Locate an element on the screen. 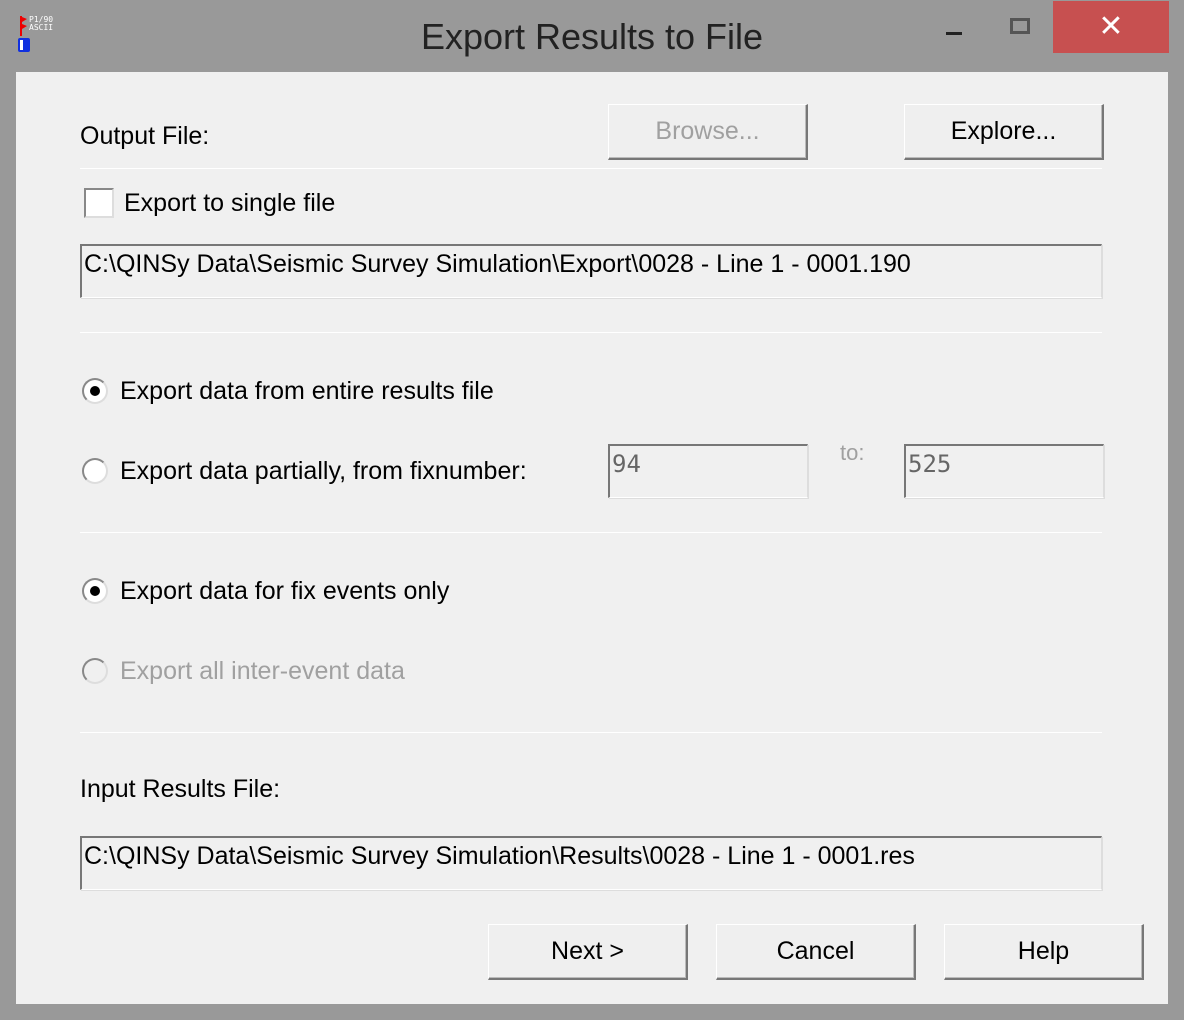 Image resolution: width=1184 pixels, height=1020 pixels. to-fixnumber-input: 525 is located at coordinates (1004, 471).